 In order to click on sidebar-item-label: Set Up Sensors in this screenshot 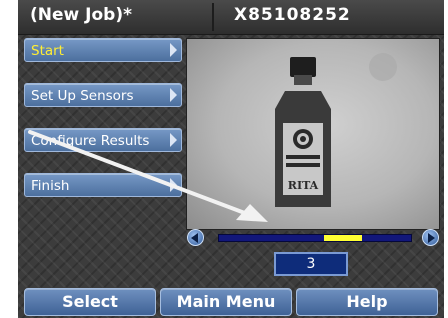, I will do `click(82, 96)`.